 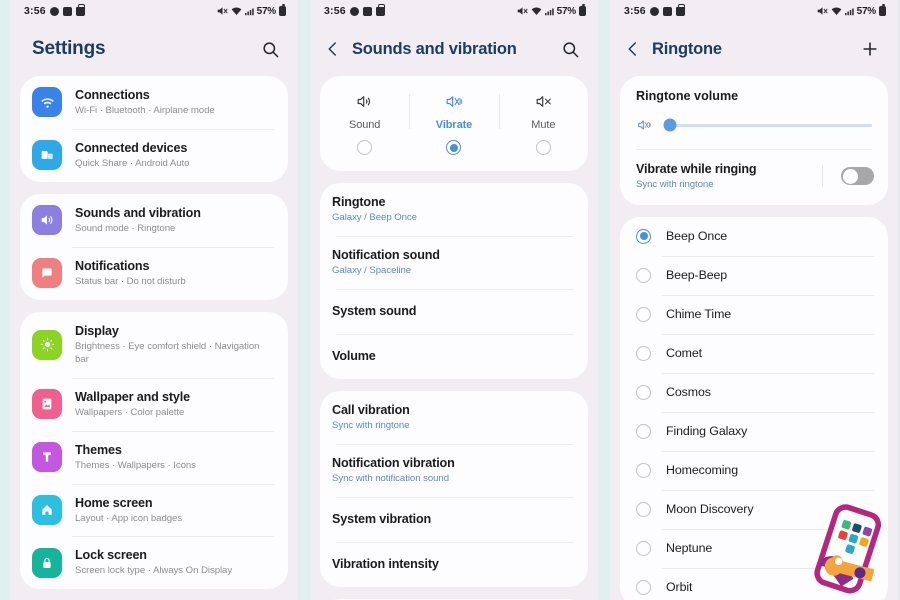 What do you see at coordinates (365, 125) in the screenshot?
I see `sound-mode-label: Sound` at bounding box center [365, 125].